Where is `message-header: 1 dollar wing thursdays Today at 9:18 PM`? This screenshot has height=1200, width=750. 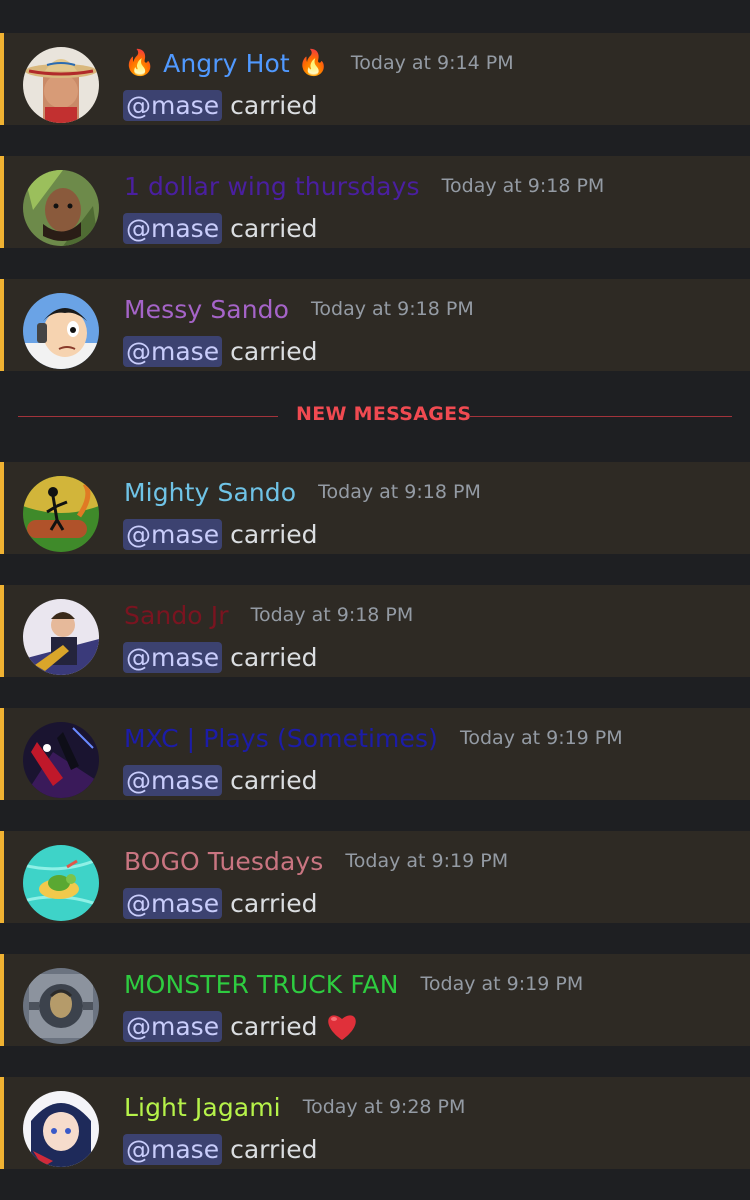 message-header: 1 dollar wing thursdays Today at 9:18 PM is located at coordinates (364, 186).